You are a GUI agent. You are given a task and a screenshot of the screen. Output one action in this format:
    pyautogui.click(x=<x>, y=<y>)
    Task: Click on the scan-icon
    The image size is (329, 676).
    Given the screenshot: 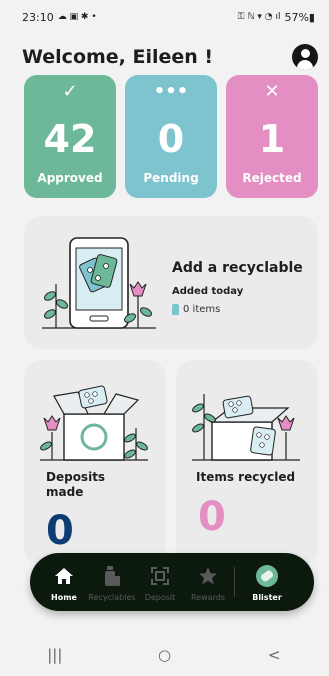 What is the action you would take?
    pyautogui.click(x=160, y=576)
    